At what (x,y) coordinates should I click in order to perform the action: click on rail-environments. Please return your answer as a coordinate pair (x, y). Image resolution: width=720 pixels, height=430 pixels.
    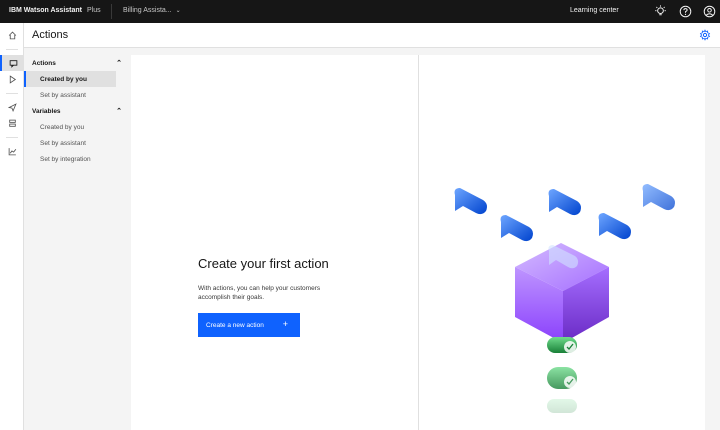
    Looking at the image, I should click on (12, 123).